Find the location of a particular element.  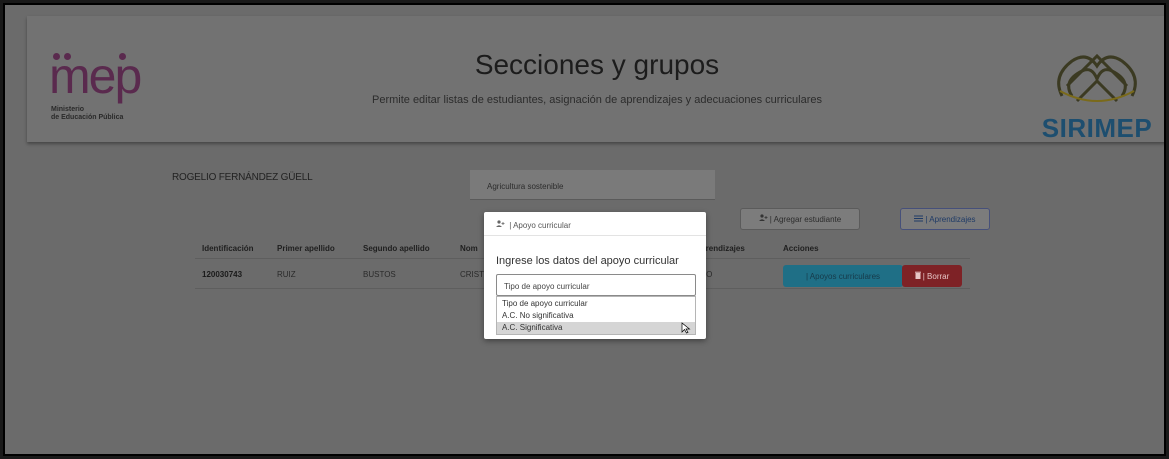

learnings-button: | Aprendizajes is located at coordinates (945, 219).